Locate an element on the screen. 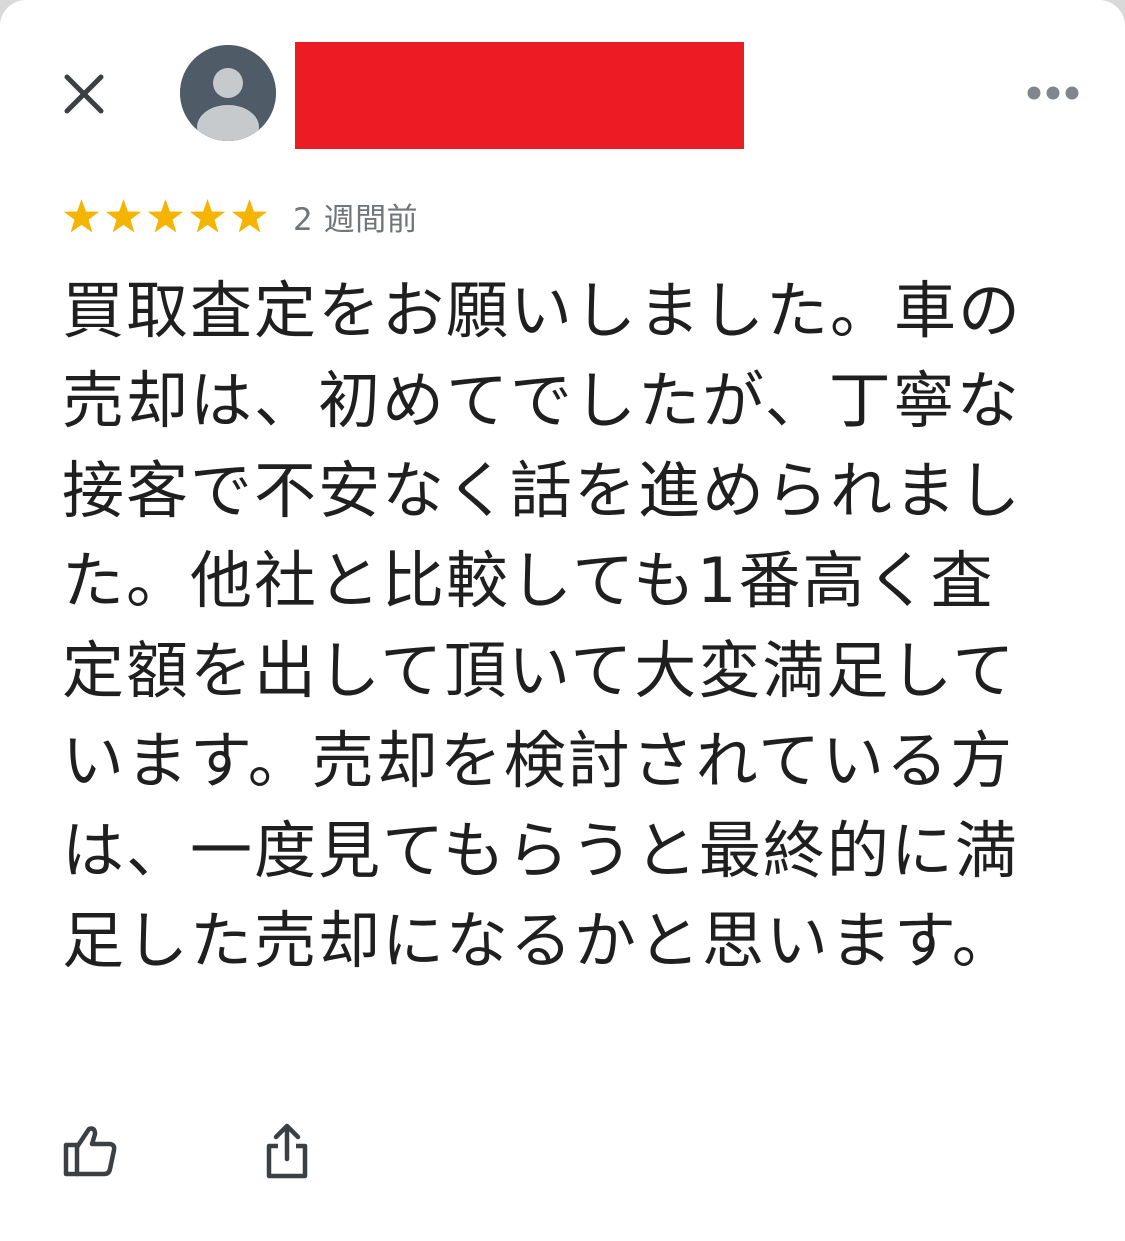 This screenshot has width=1125, height=1241. reviewer-name-redaction is located at coordinates (519, 95).